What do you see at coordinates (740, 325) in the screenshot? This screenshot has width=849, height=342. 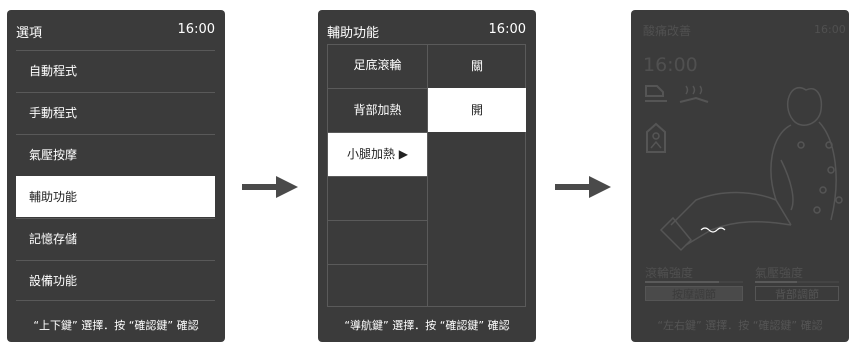 I see `panel-footer-hint: “左右鍵” 選擇．按 “確認鍵” 確認` at bounding box center [740, 325].